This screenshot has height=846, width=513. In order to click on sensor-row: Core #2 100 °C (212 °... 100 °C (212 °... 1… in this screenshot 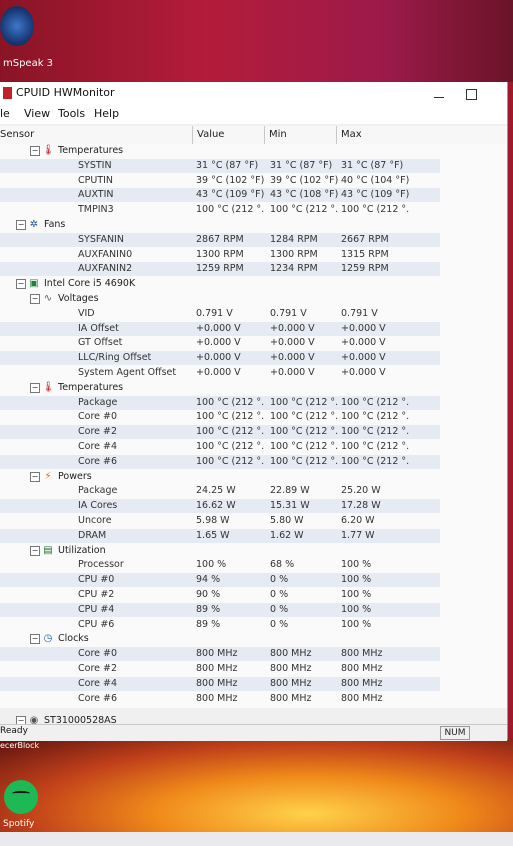, I will do `click(220, 432)`.